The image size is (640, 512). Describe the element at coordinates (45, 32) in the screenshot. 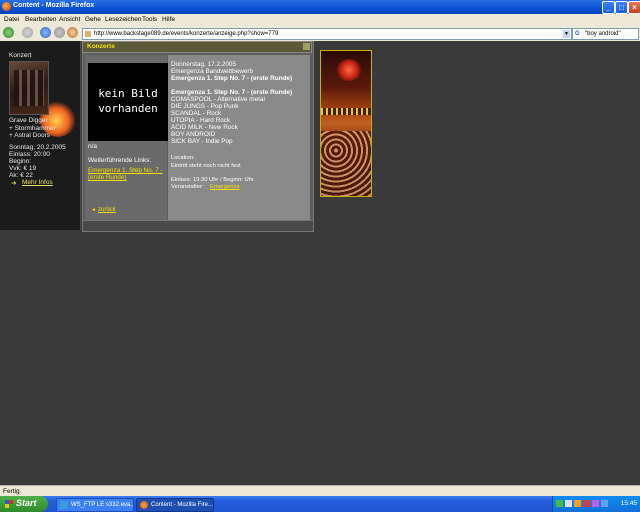

I see `reload-icon` at that location.